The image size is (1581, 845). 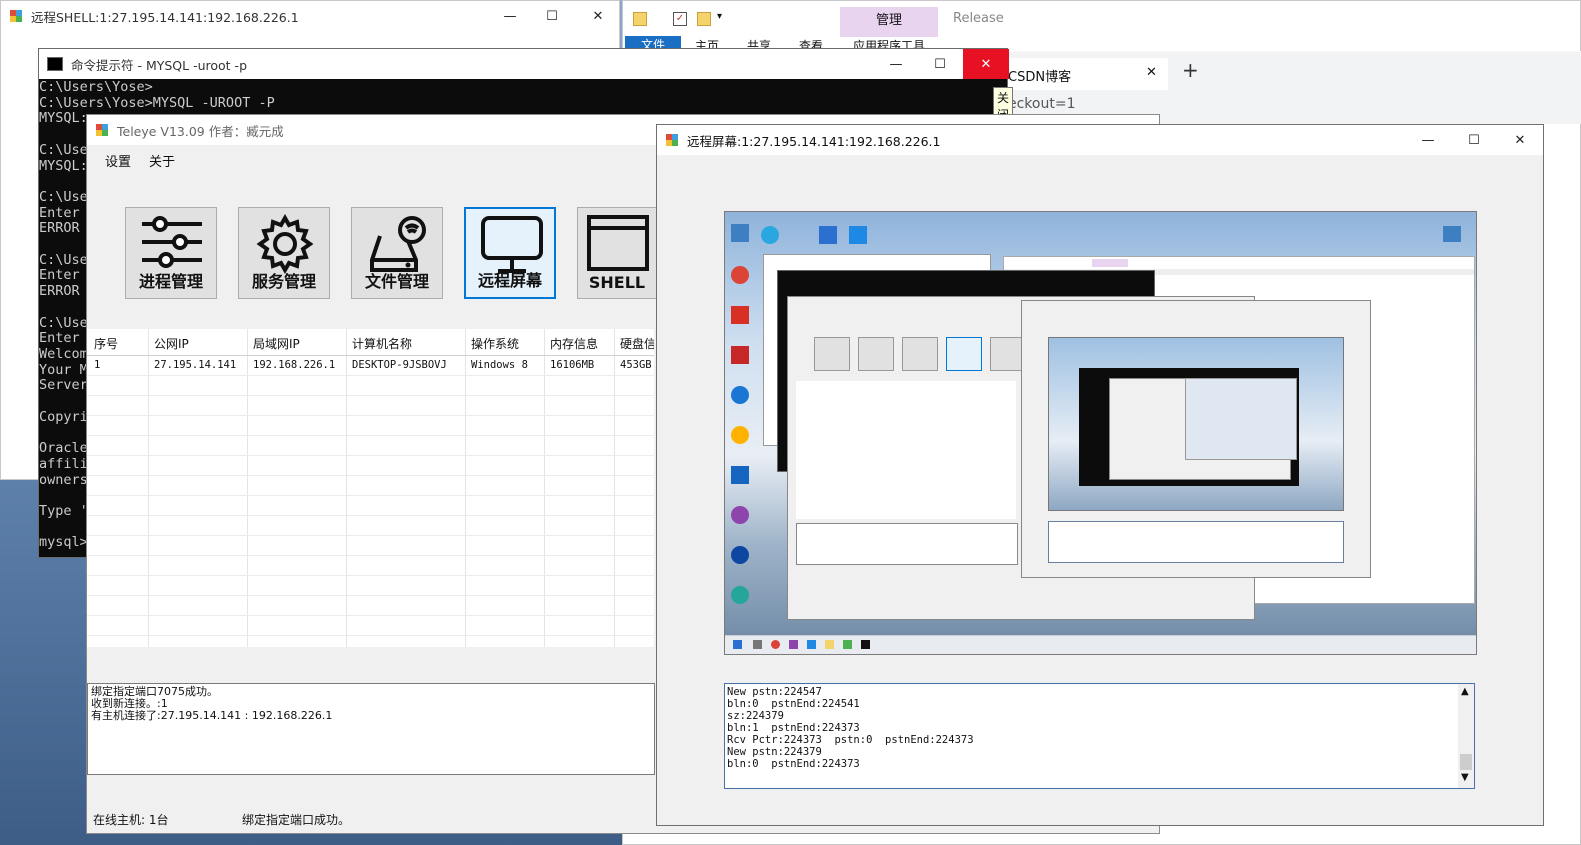 What do you see at coordinates (171, 343) in the screenshot?
I see `col-header: 公网IP` at bounding box center [171, 343].